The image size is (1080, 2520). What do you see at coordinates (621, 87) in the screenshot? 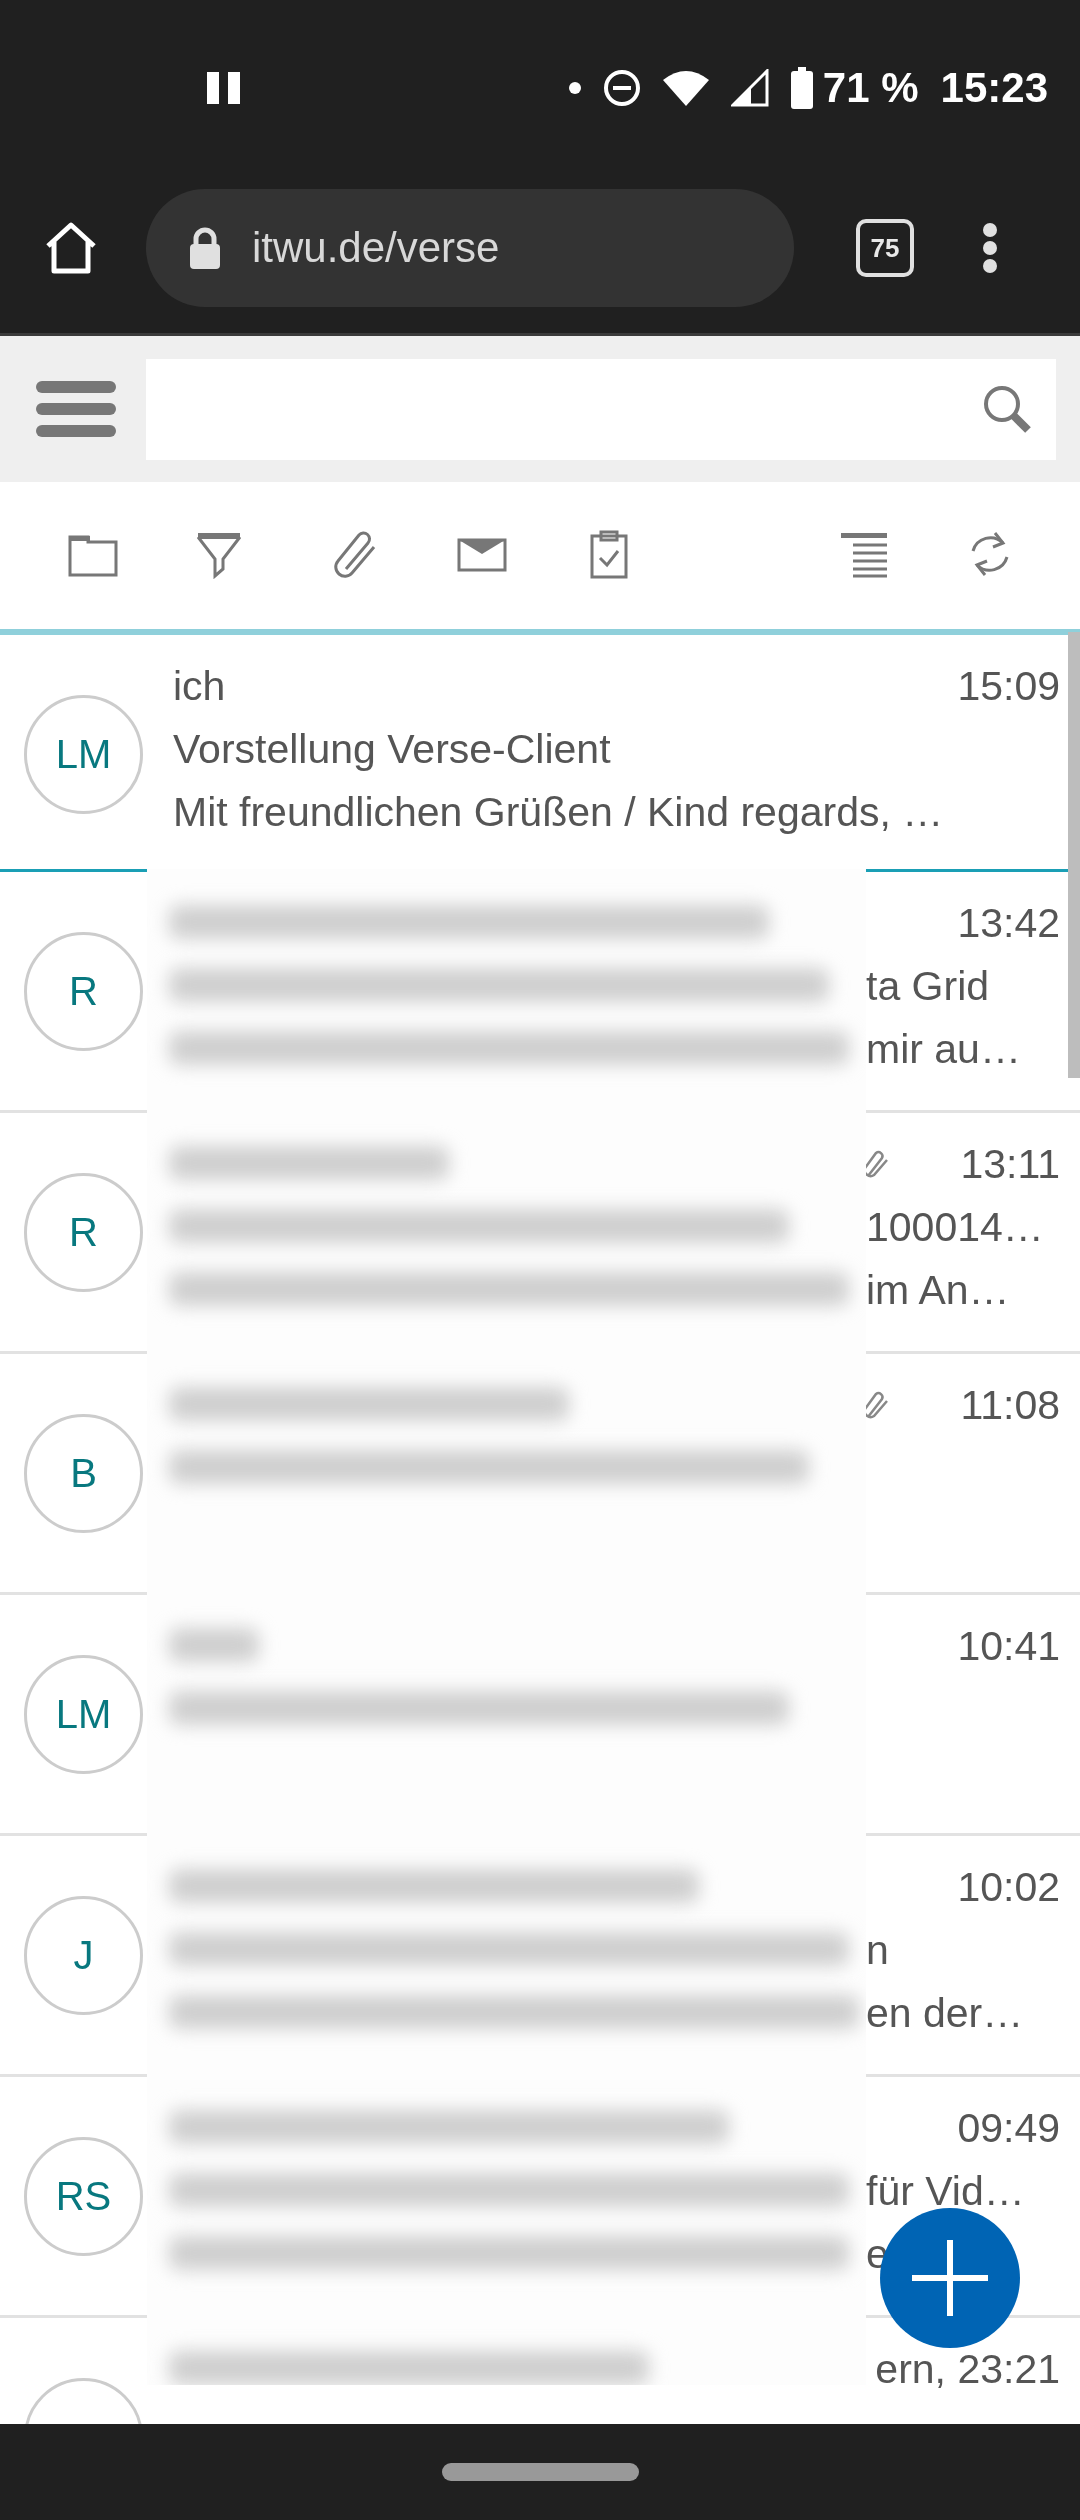
I see `do-not-disturb-icon` at bounding box center [621, 87].